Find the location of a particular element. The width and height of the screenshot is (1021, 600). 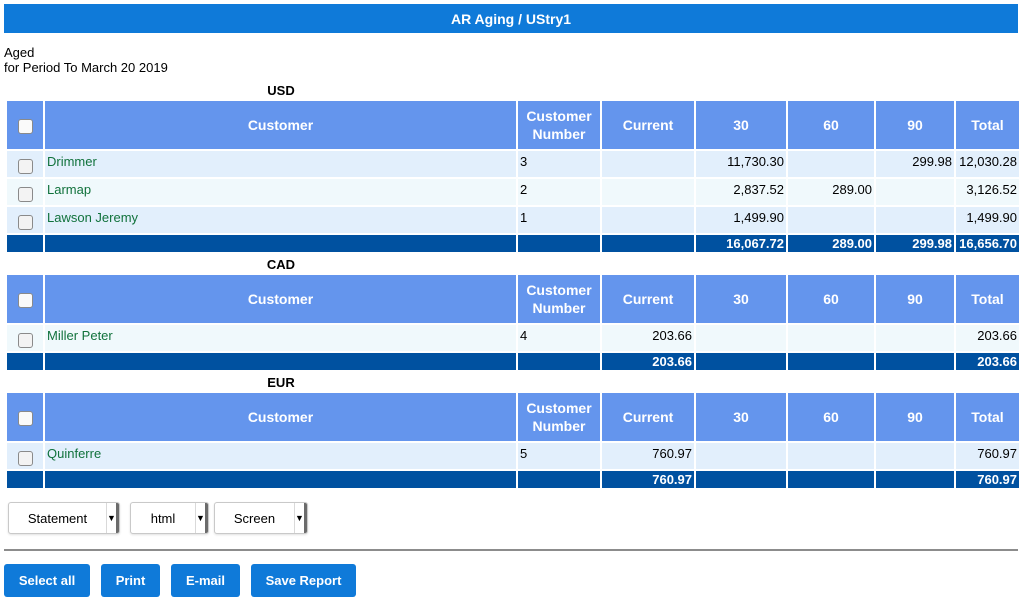

print-type-value: Statement is located at coordinates (57, 518).